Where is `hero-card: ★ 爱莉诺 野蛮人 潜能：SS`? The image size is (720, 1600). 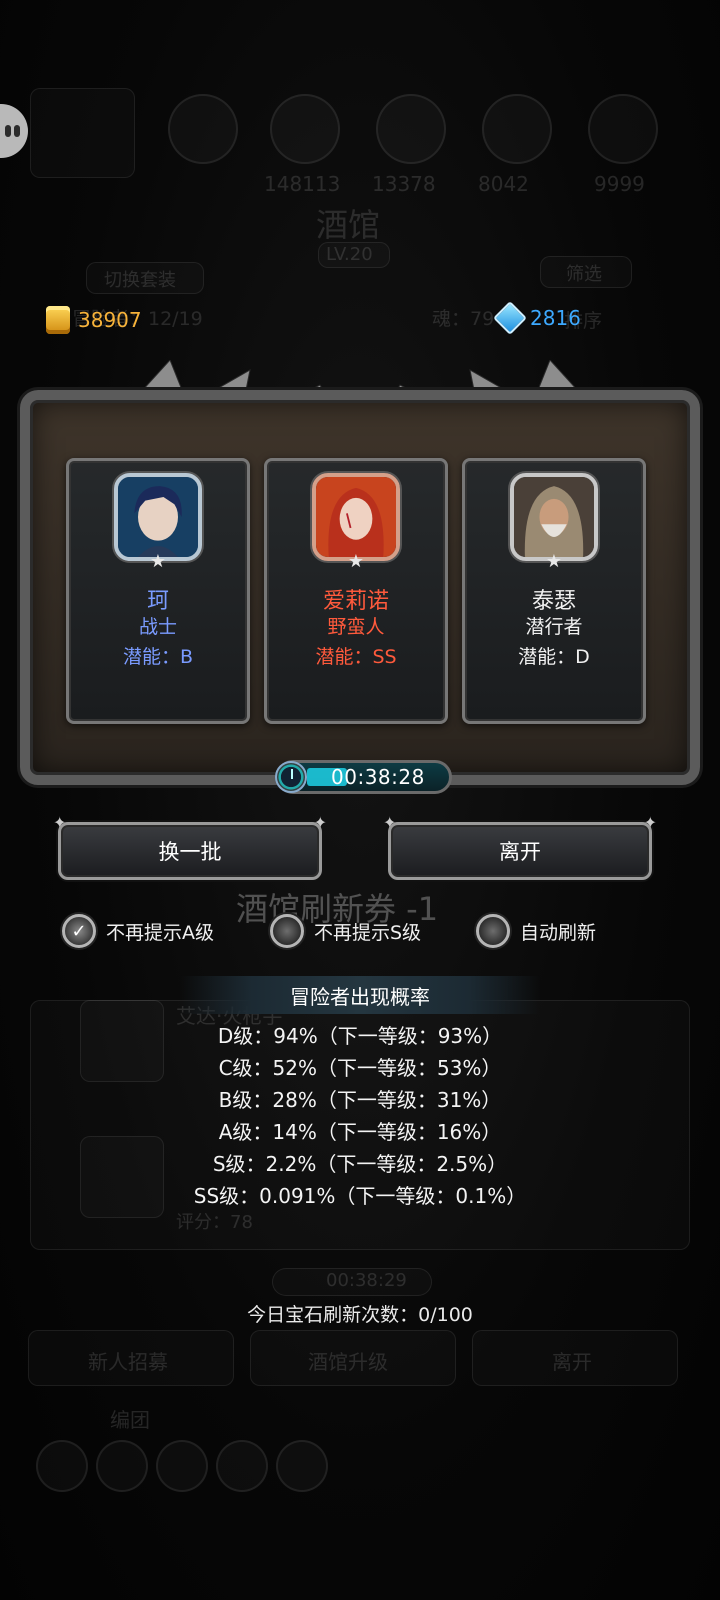 hero-card: ★ 爱莉诺 野蛮人 潜能：SS is located at coordinates (356, 591).